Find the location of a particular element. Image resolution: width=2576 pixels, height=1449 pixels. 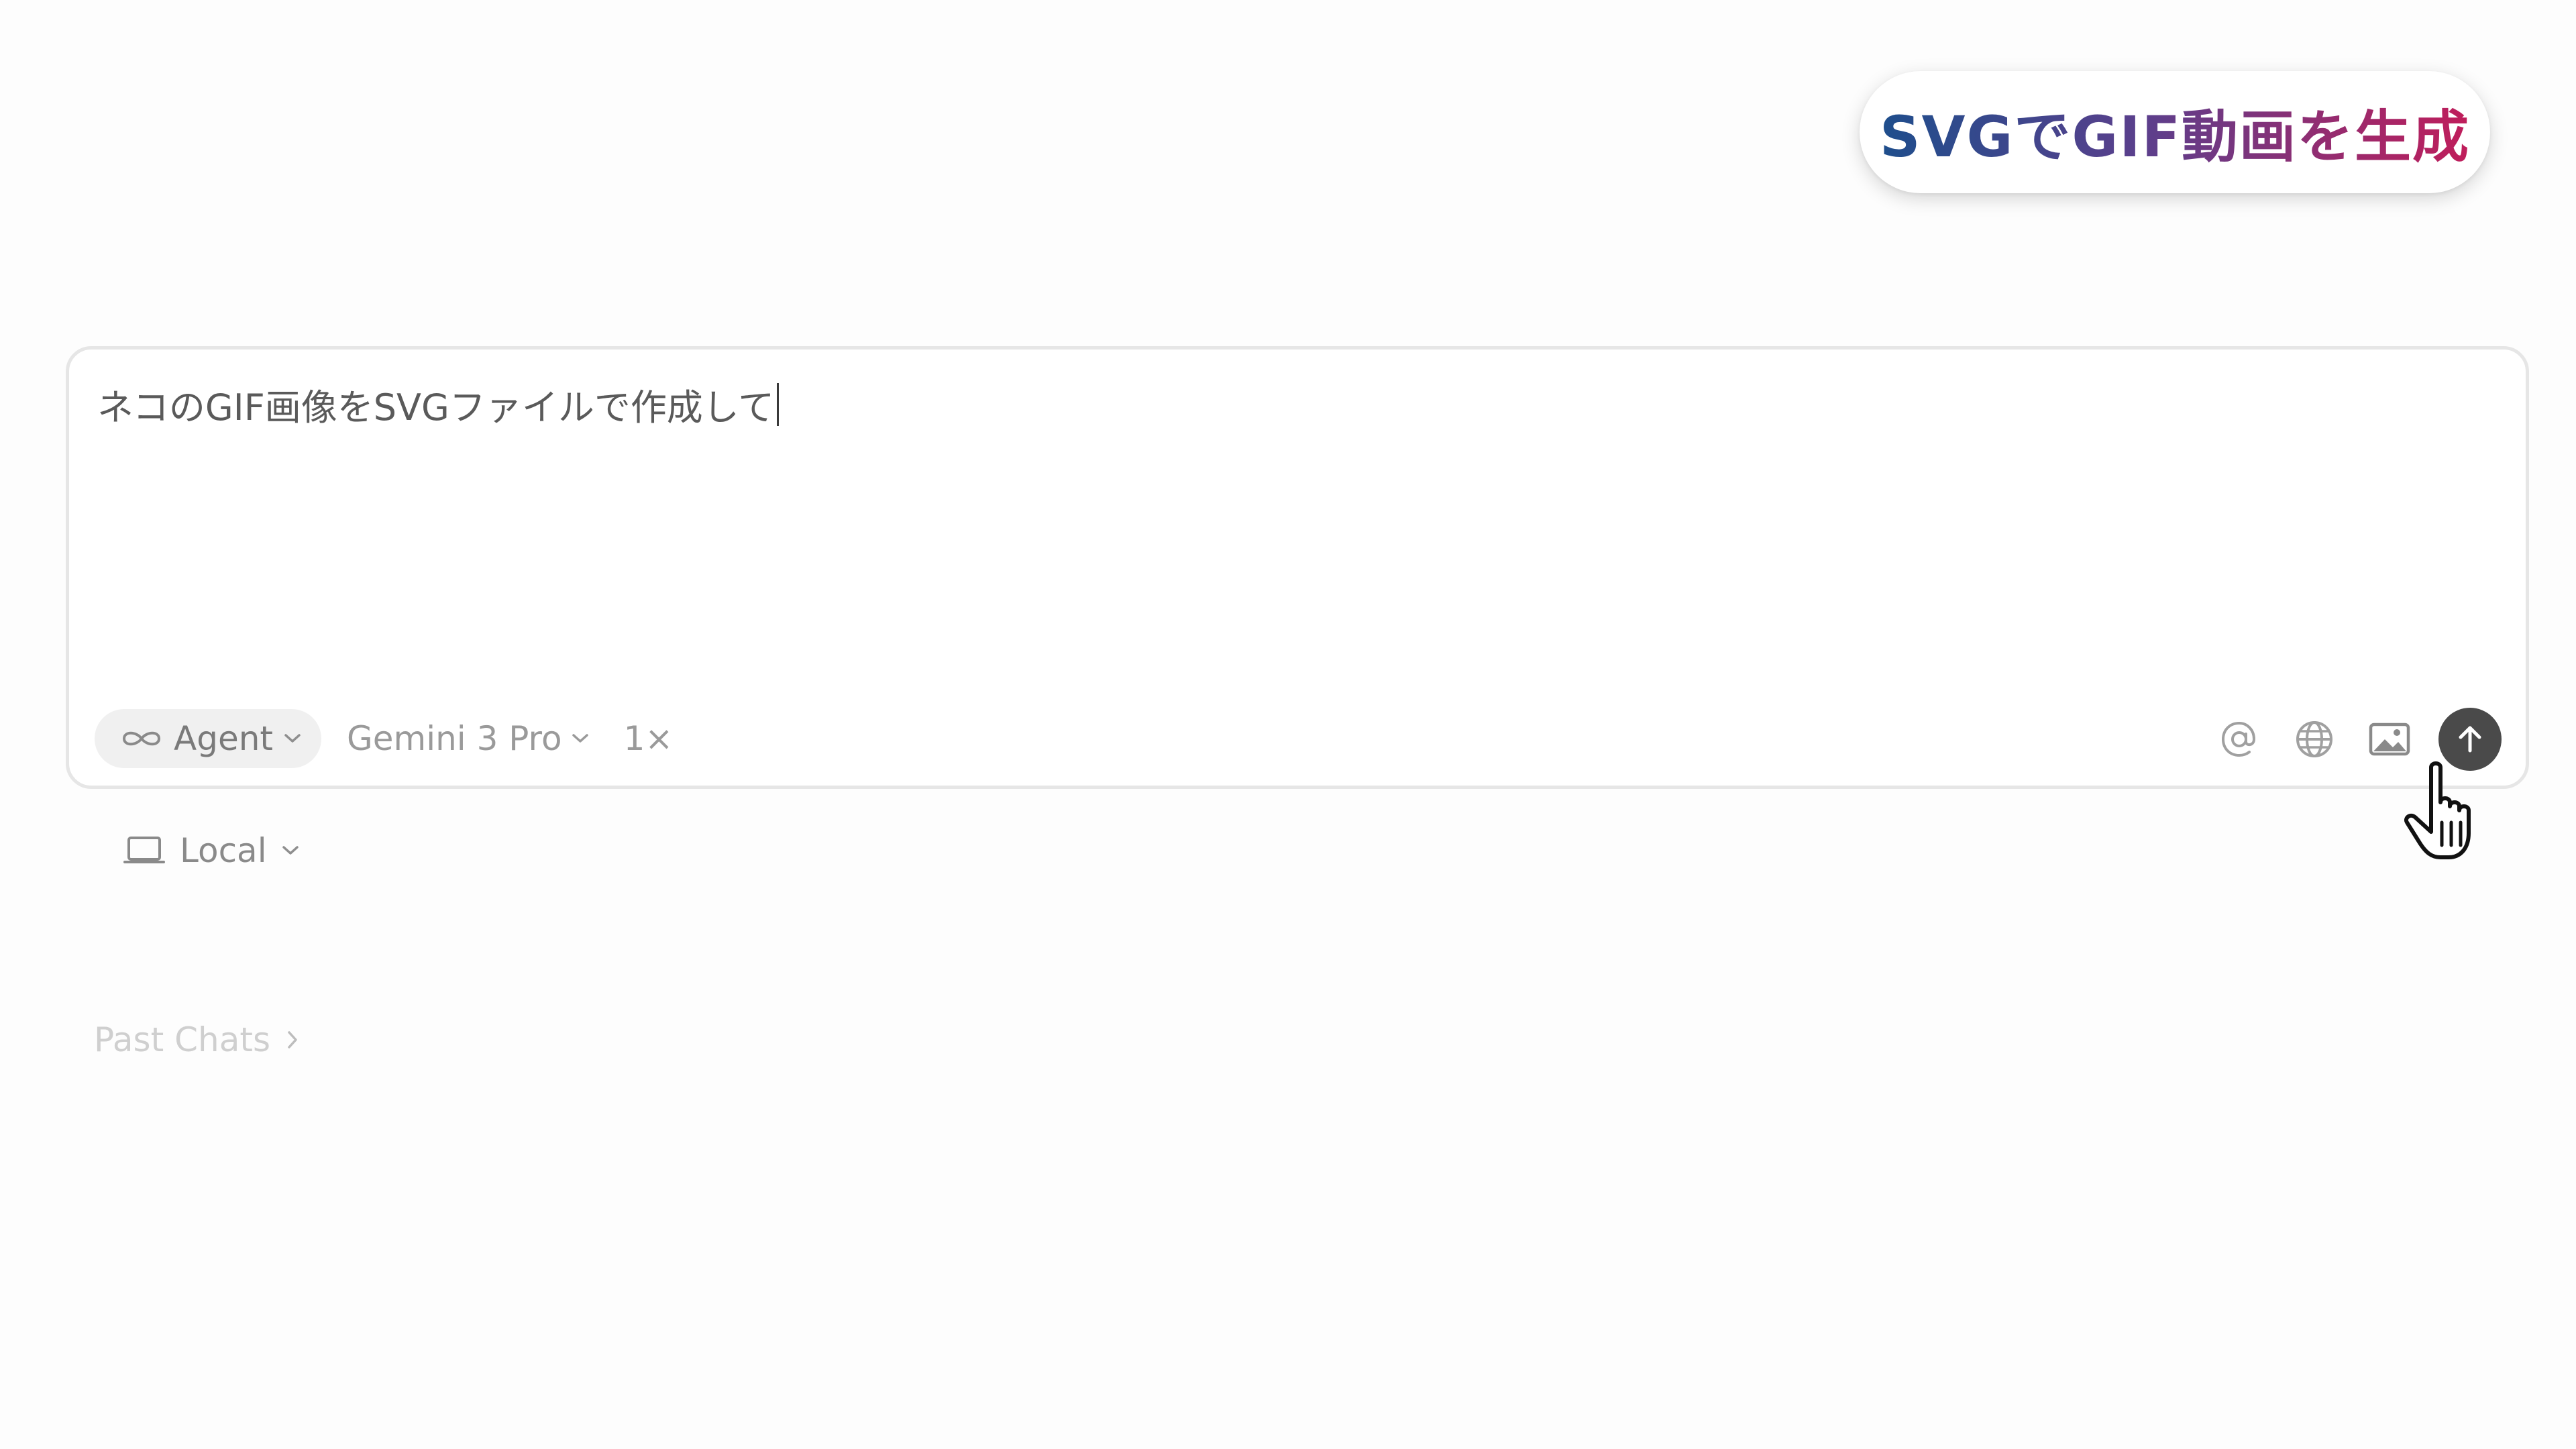

image-icon is located at coordinates (2389, 739).